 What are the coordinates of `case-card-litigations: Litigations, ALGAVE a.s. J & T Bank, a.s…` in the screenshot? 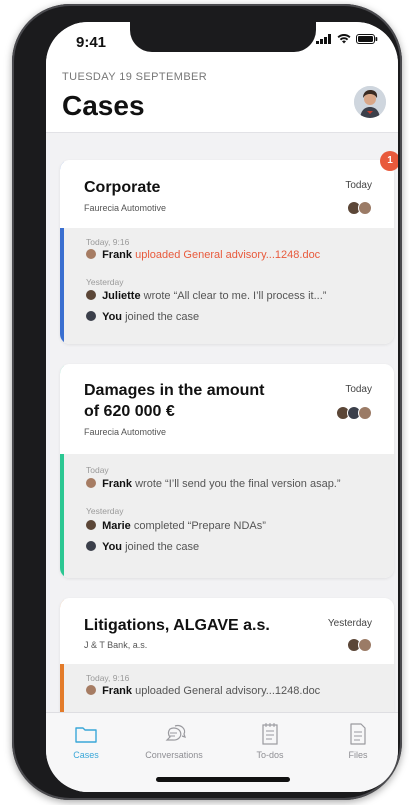 It's located at (227, 655).